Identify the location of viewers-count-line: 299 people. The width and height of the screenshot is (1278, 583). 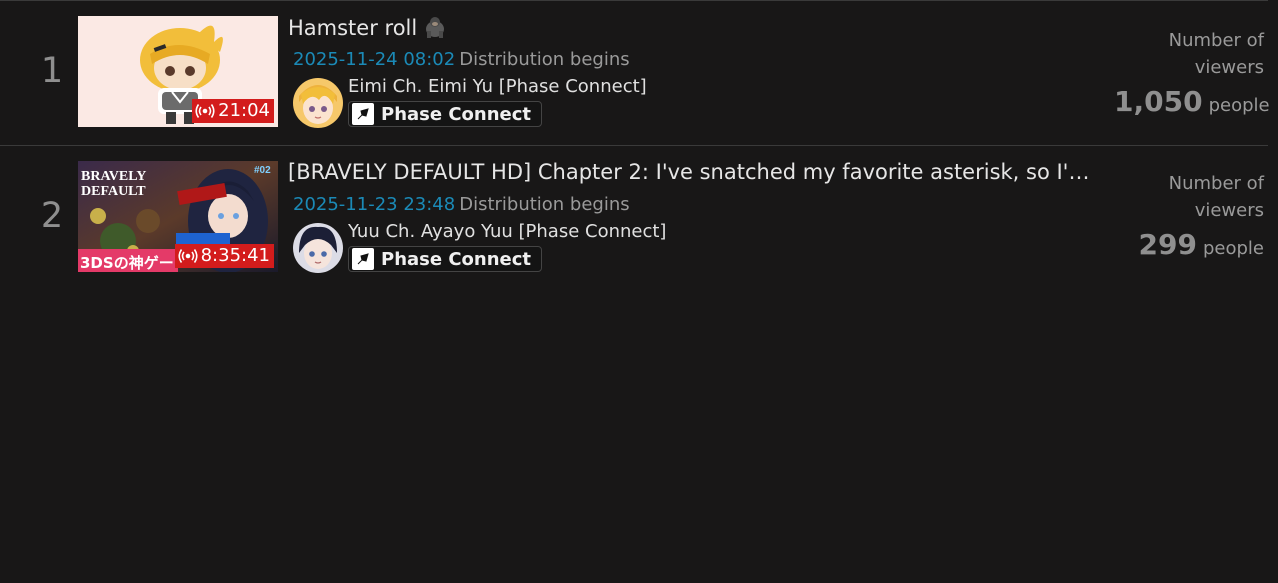
(1189, 244).